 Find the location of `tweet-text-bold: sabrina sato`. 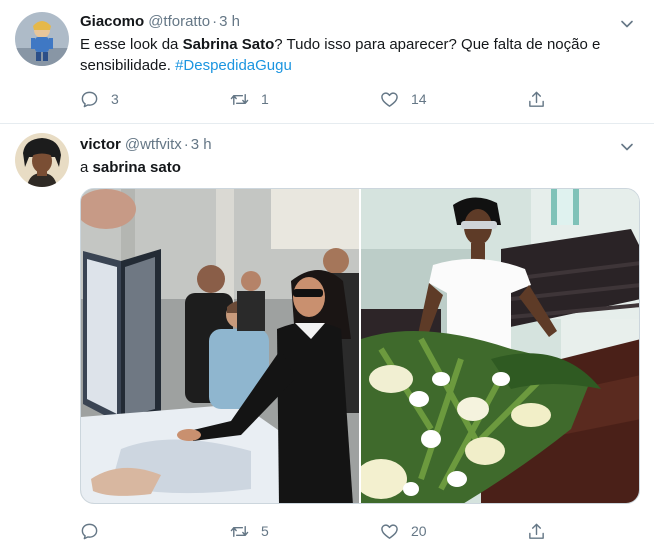

tweet-text-bold: sabrina sato is located at coordinates (136, 167).